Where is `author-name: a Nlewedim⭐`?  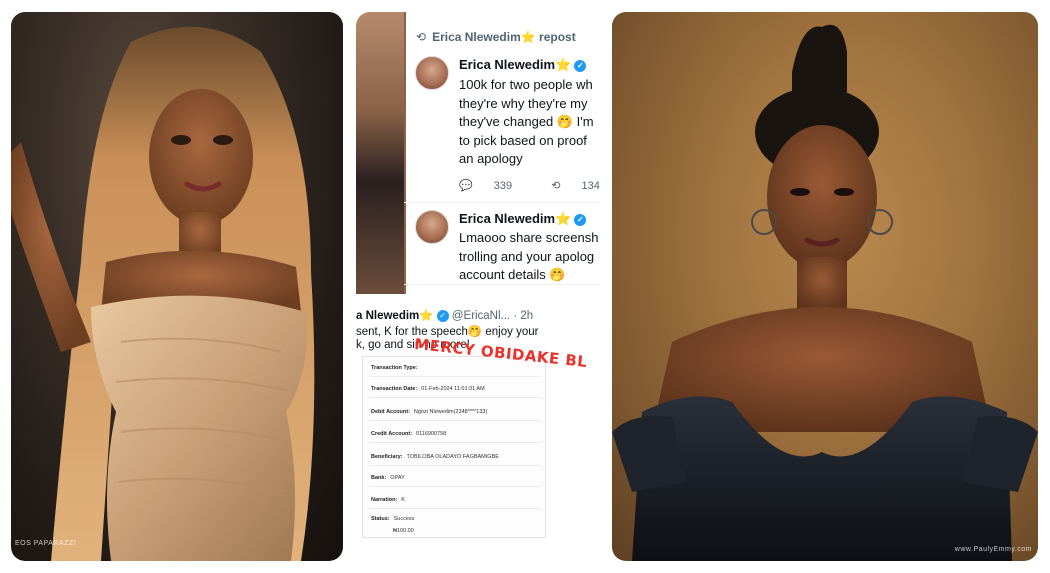
author-name: a Nlewedim⭐ is located at coordinates (395, 316).